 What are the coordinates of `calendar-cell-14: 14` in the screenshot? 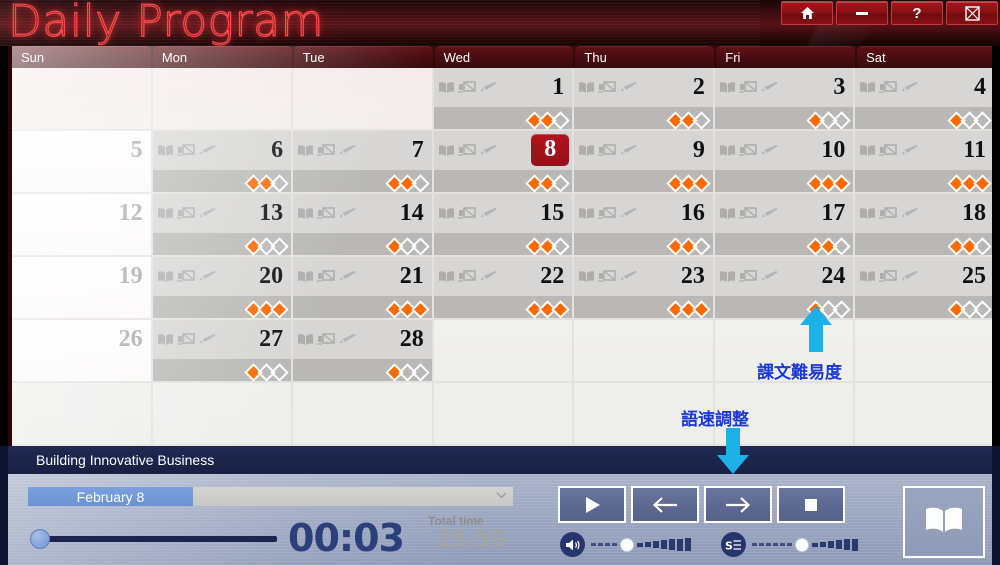 It's located at (363, 225).